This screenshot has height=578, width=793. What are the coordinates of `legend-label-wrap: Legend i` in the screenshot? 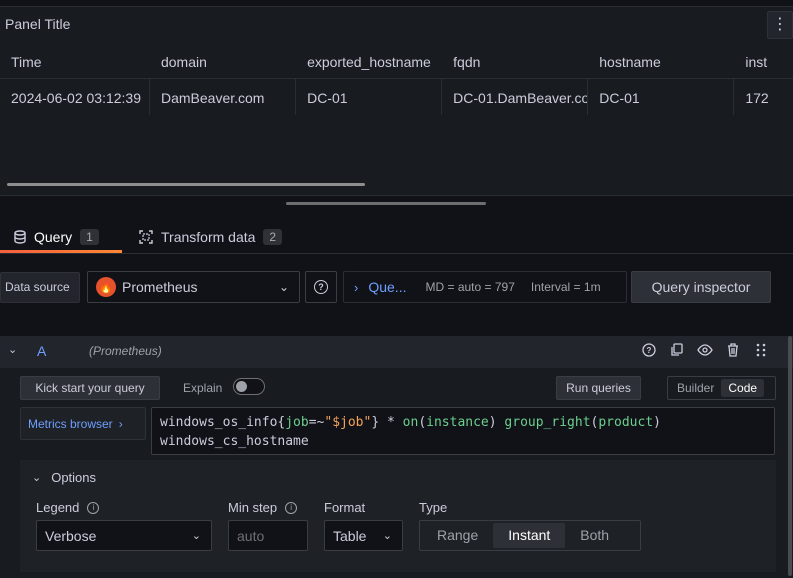 It's located at (68, 507).